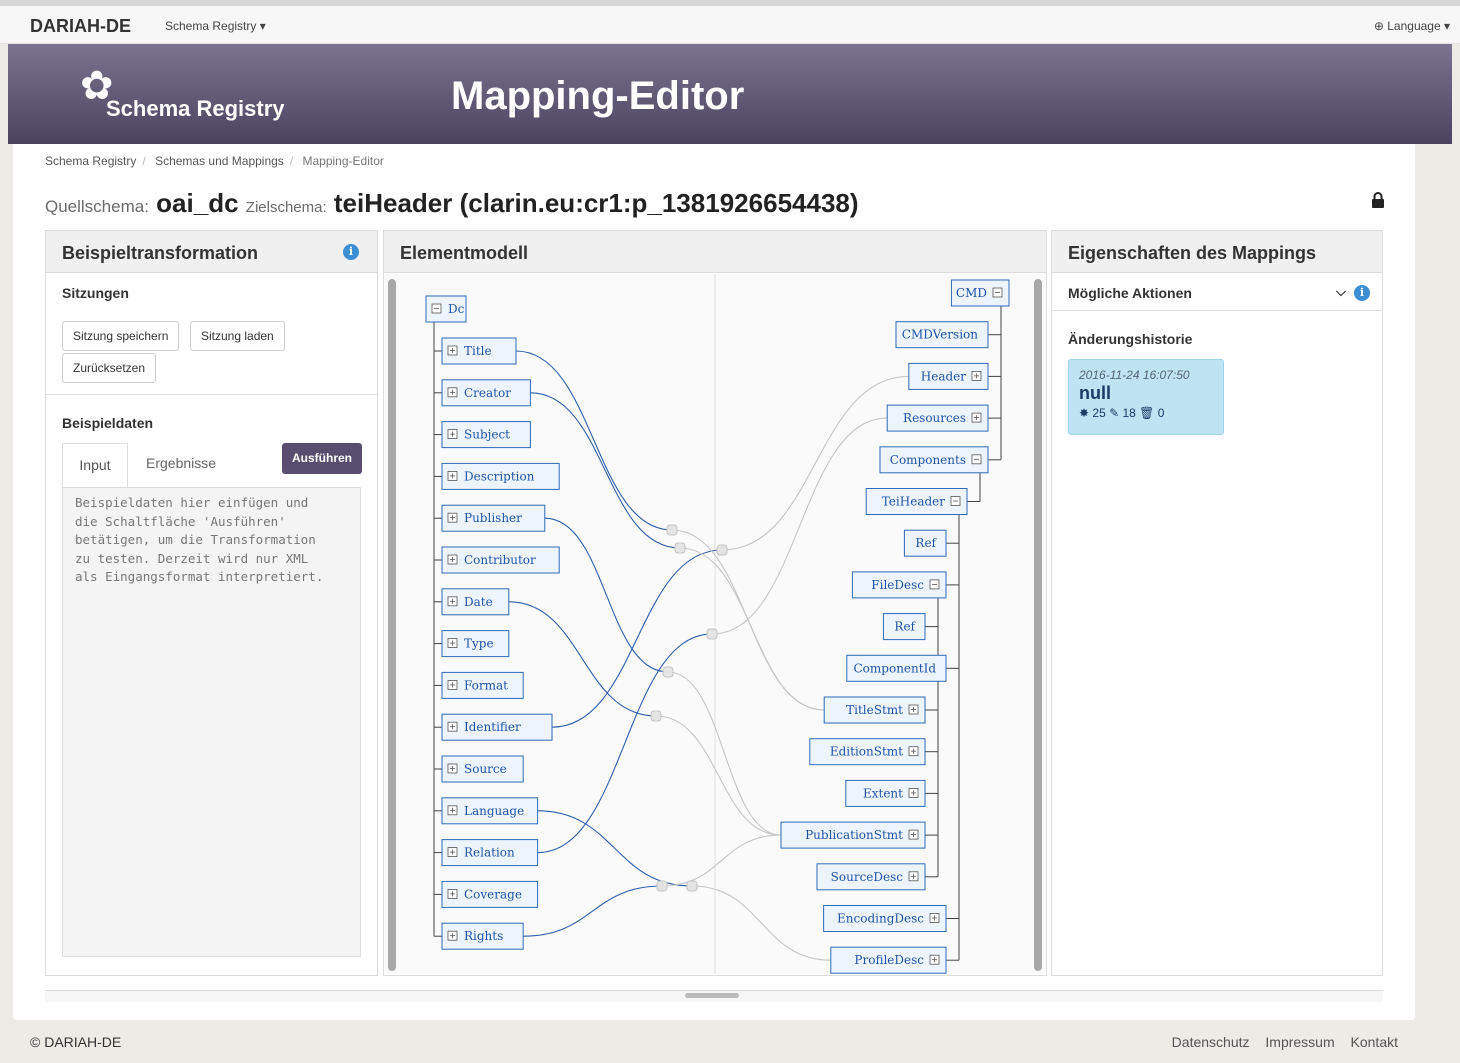  Describe the element at coordinates (492, 727) in the screenshot. I see `svg-text: Identifier` at that location.